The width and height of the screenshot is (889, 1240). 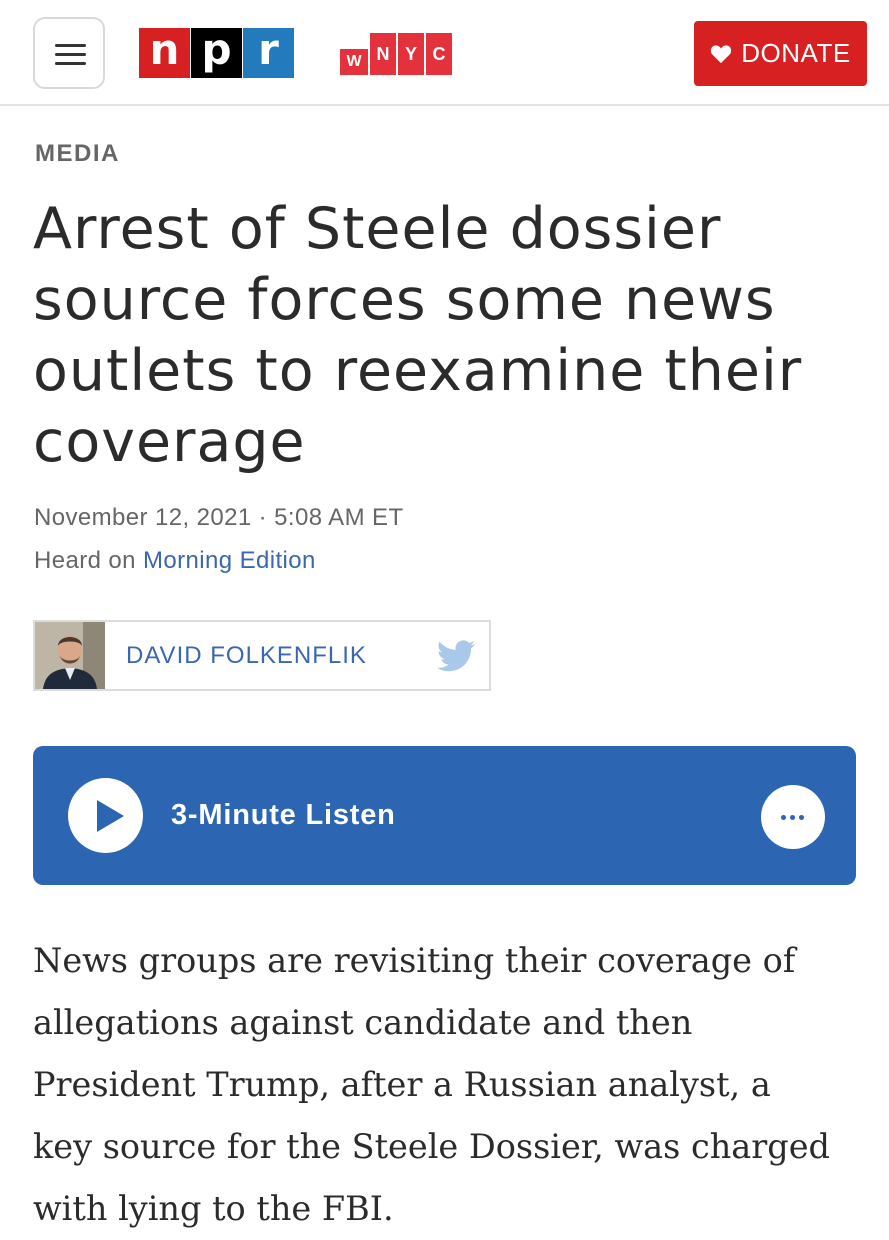 I want to click on play-button, so click(x=105, y=815).